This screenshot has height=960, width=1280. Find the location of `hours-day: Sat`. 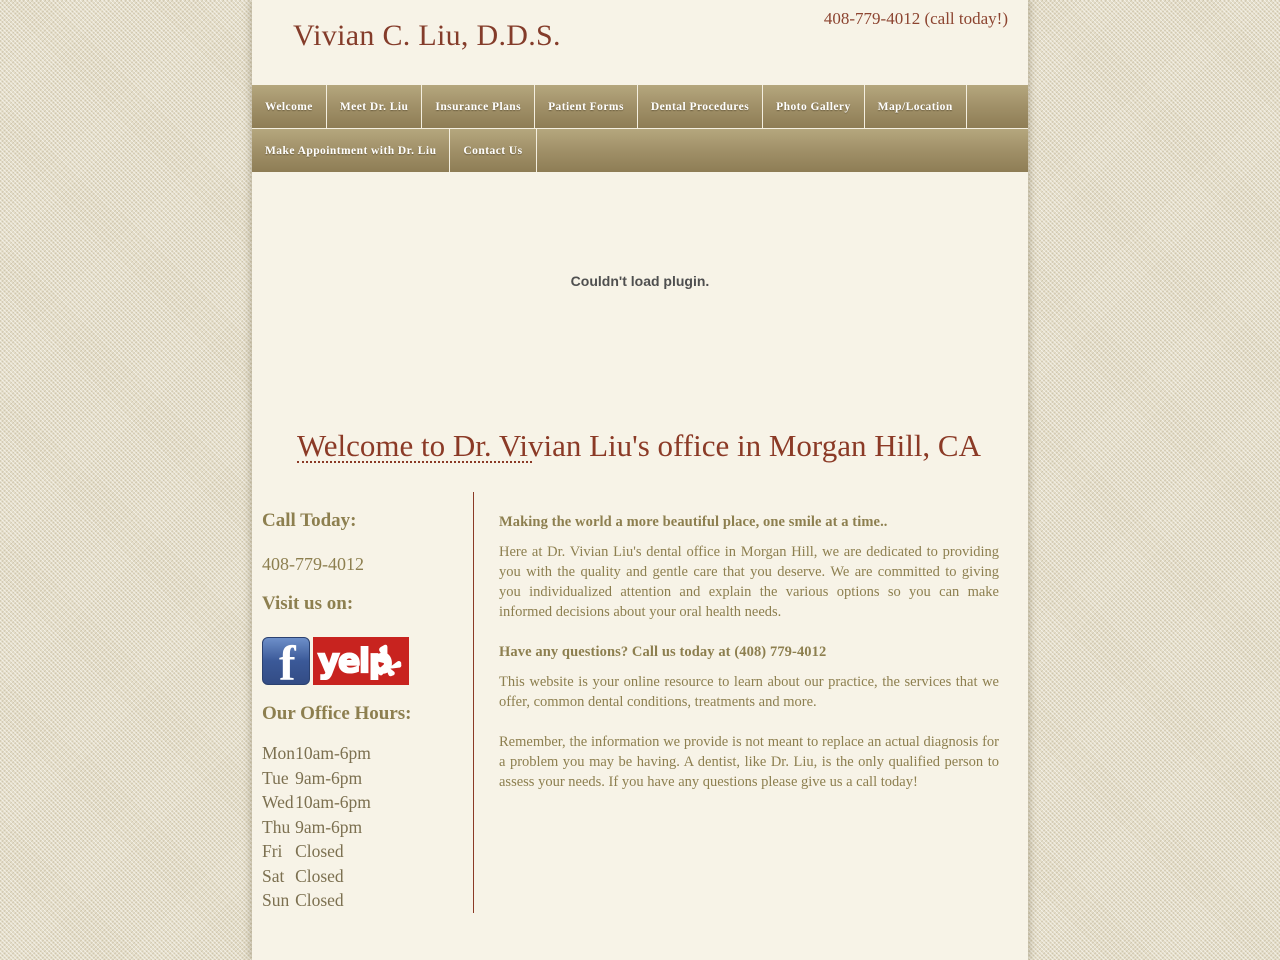

hours-day: Sat is located at coordinates (273, 875).